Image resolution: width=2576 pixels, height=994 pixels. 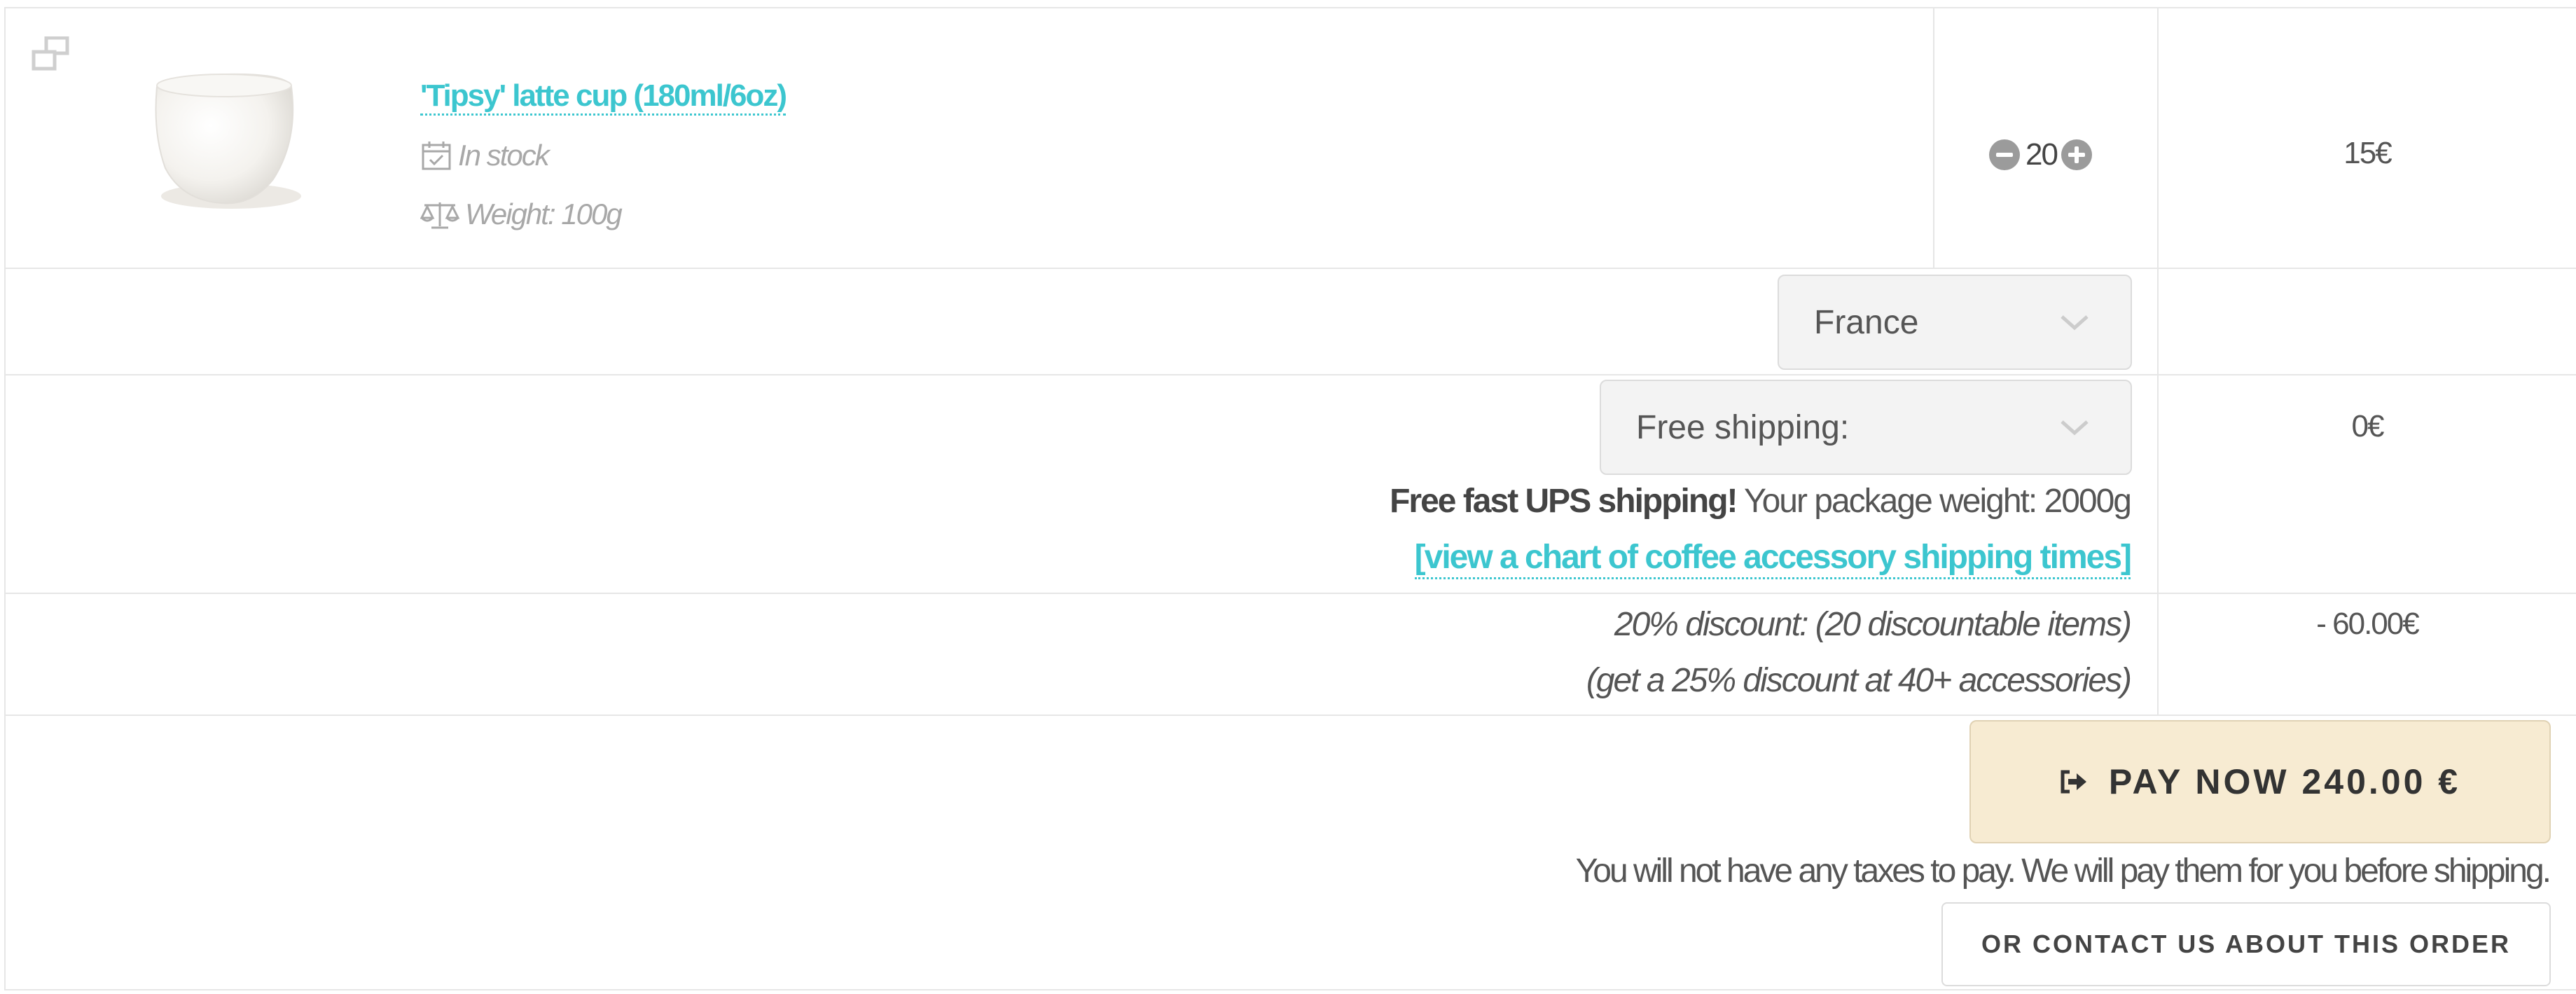 I want to click on pay-now-button: PAY NOW 240.00 €, so click(x=2260, y=781).